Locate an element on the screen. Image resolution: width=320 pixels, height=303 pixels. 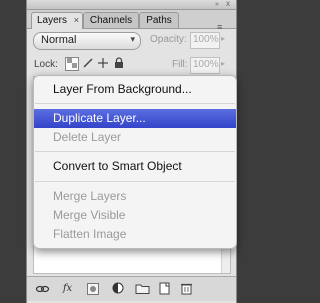
adjustment-layer-icon is located at coordinates (118, 288).